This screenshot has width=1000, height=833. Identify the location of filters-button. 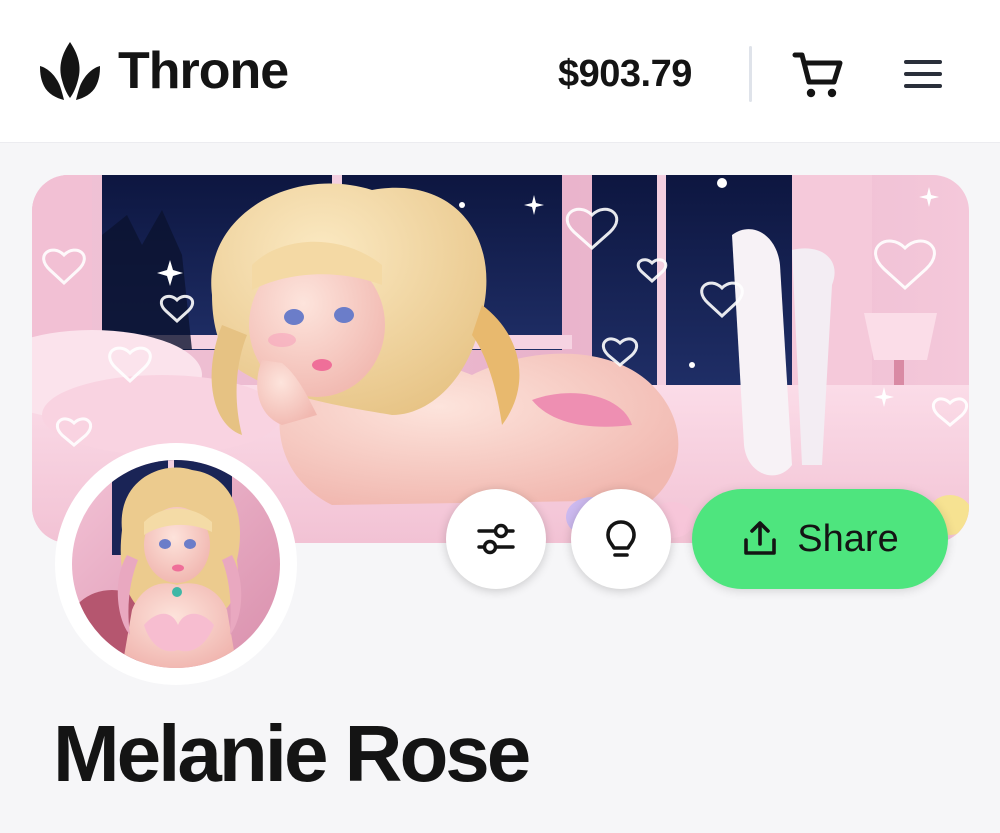
(496, 539).